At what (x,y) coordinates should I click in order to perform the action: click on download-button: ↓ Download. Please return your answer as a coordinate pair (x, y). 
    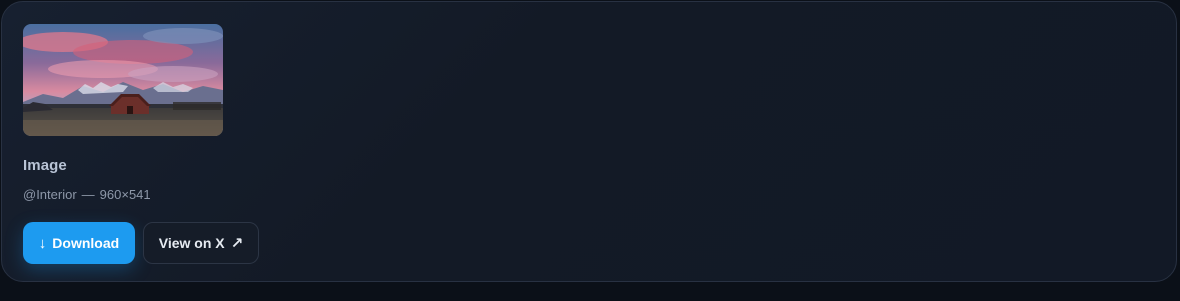
    Looking at the image, I should click on (79, 243).